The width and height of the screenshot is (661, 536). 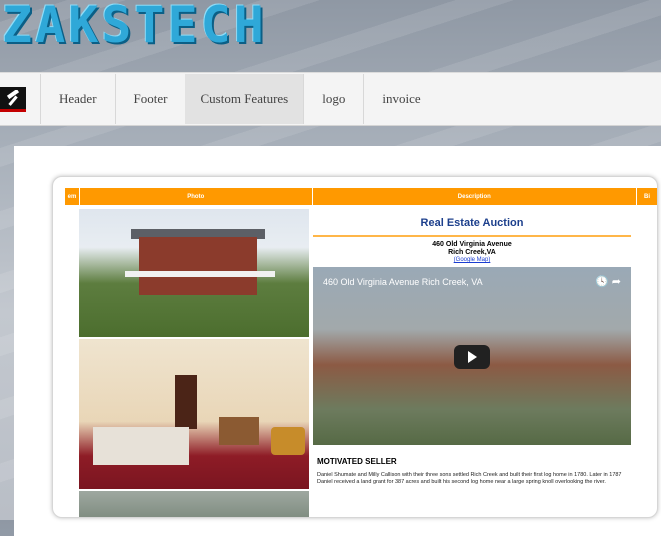 What do you see at coordinates (400, 99) in the screenshot?
I see `nav-item-invoice: invoice` at bounding box center [400, 99].